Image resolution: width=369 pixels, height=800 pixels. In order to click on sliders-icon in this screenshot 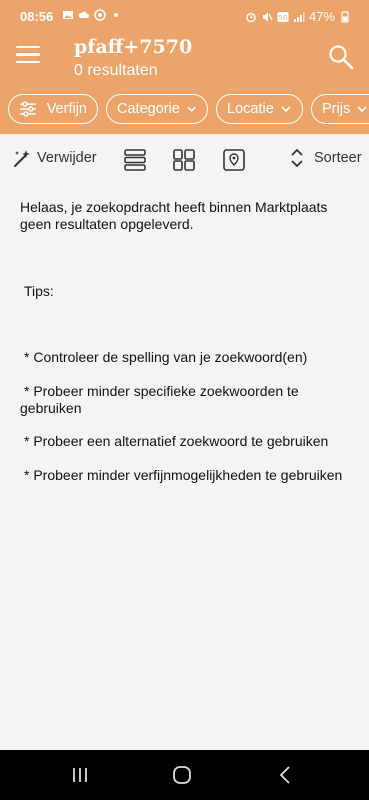, I will do `click(27, 109)`.